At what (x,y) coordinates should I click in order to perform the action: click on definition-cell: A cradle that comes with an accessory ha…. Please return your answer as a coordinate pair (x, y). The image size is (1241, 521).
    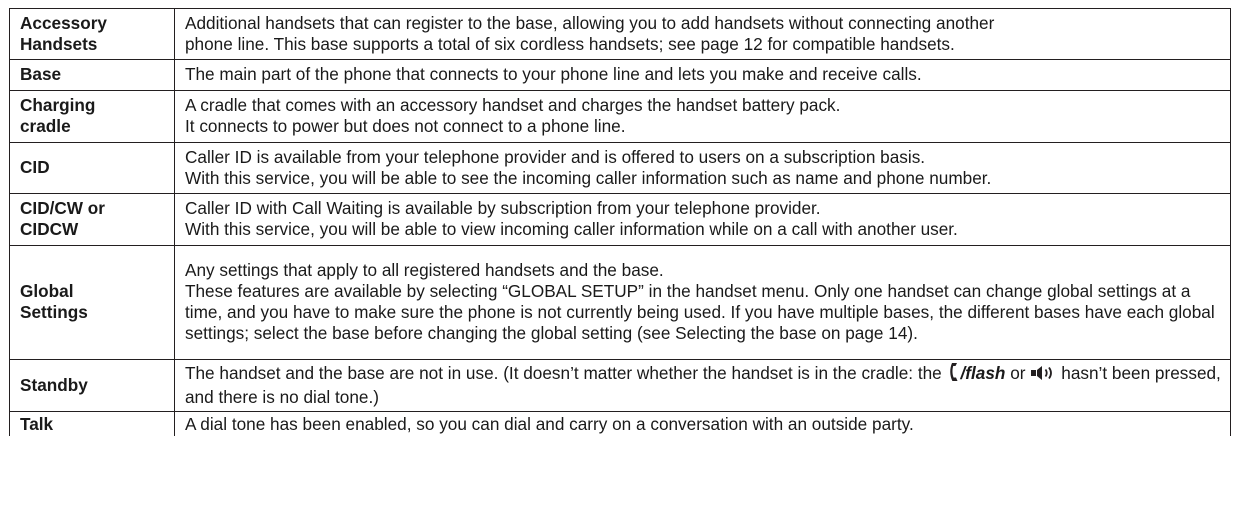
    Looking at the image, I should click on (702, 116).